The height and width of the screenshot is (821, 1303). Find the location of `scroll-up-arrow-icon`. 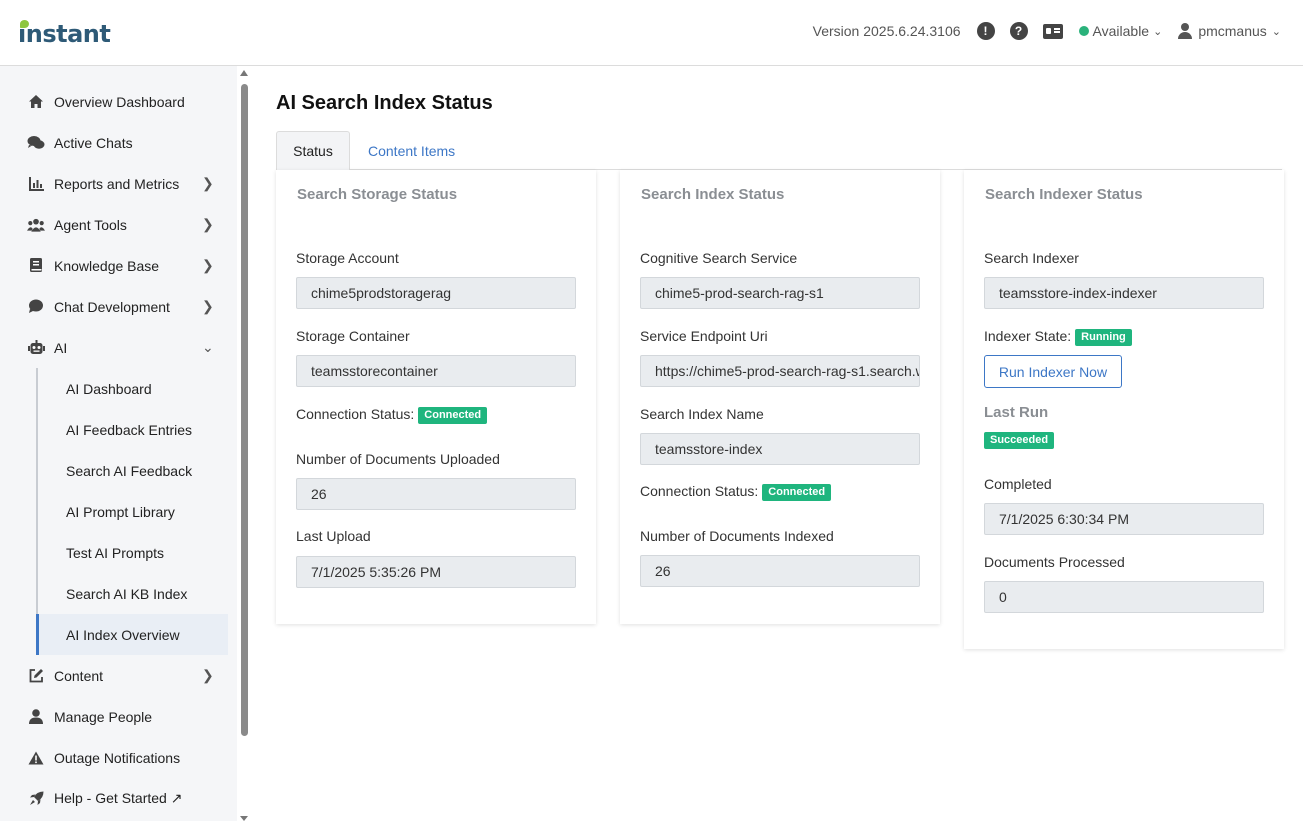

scroll-up-arrow-icon is located at coordinates (244, 73).